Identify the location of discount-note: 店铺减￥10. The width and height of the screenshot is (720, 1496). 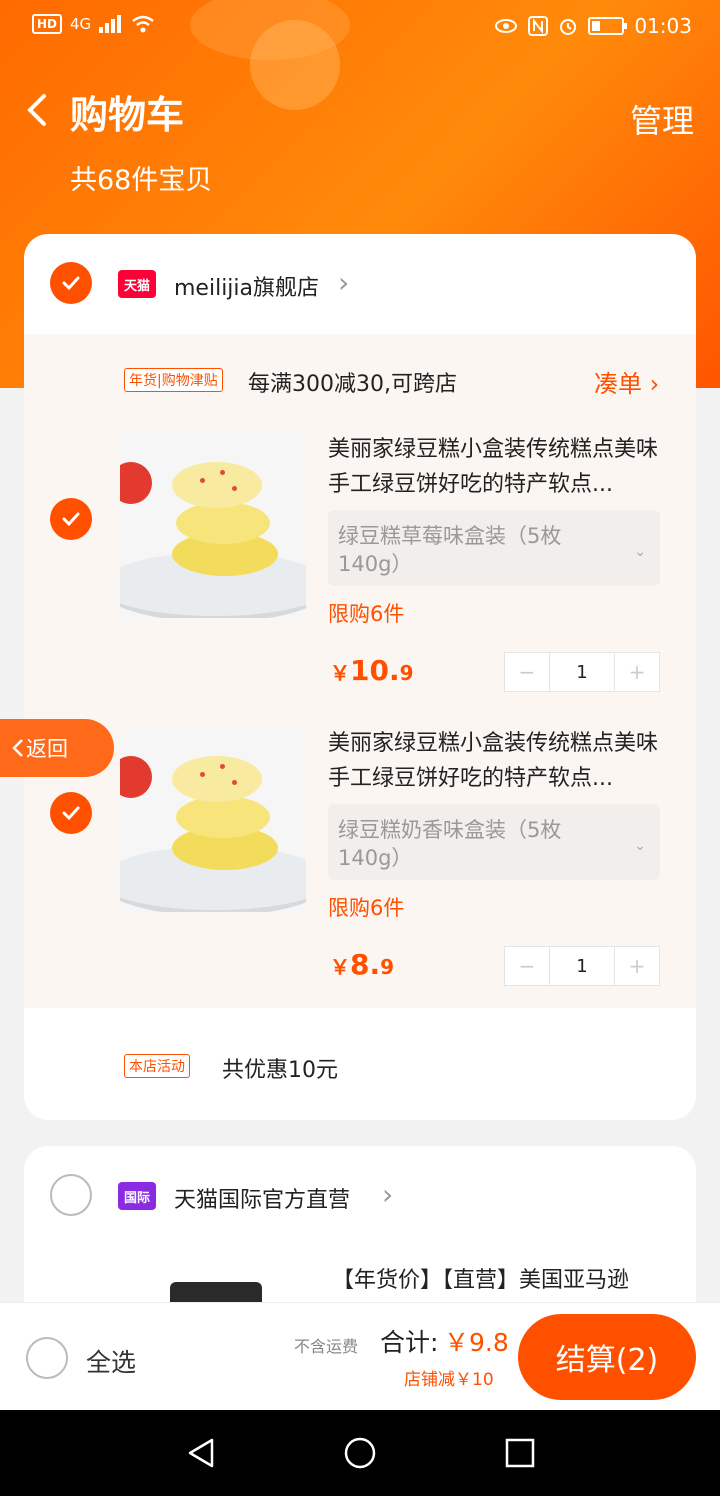
(449, 1380).